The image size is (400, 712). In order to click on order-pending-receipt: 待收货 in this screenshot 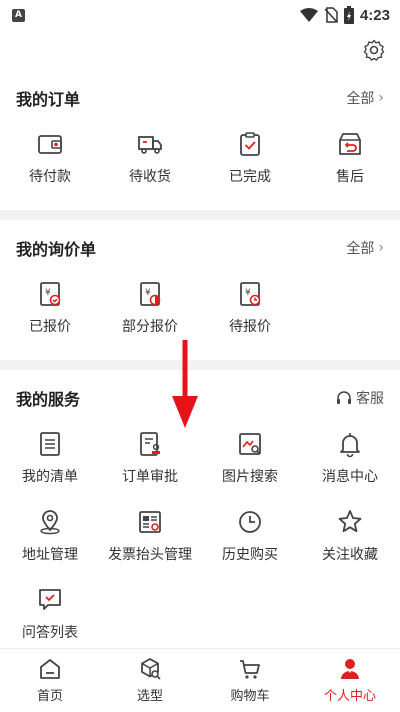, I will do `click(150, 164)`.